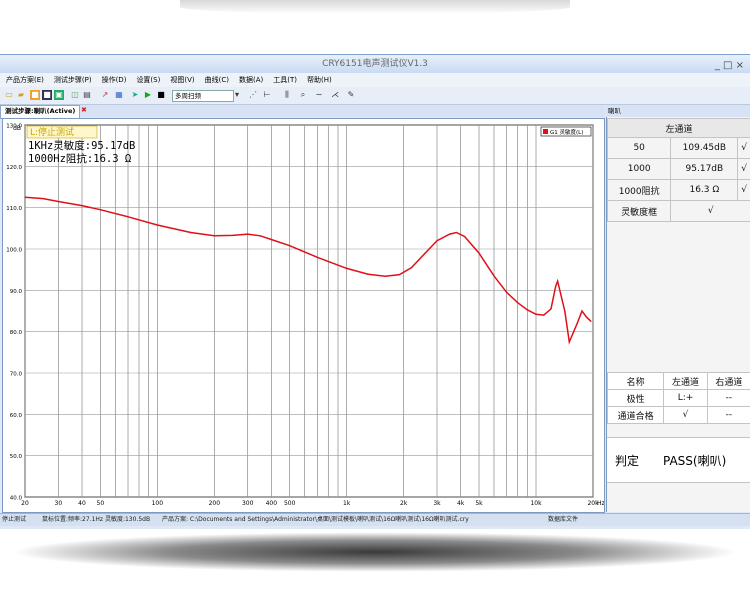 This screenshot has height=612, width=750. Describe the element at coordinates (114, 80) in the screenshot. I see `menu-item: 操作(D)` at that location.